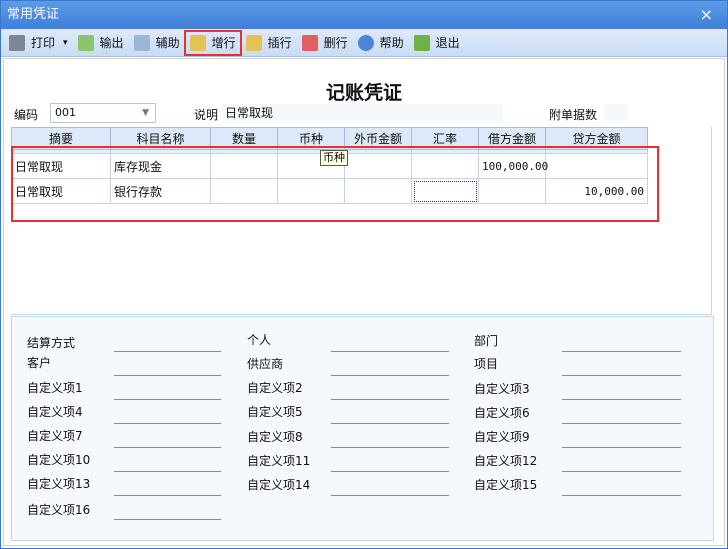  Describe the element at coordinates (512, 138) in the screenshot. I see `column-header: 借方金额` at that location.